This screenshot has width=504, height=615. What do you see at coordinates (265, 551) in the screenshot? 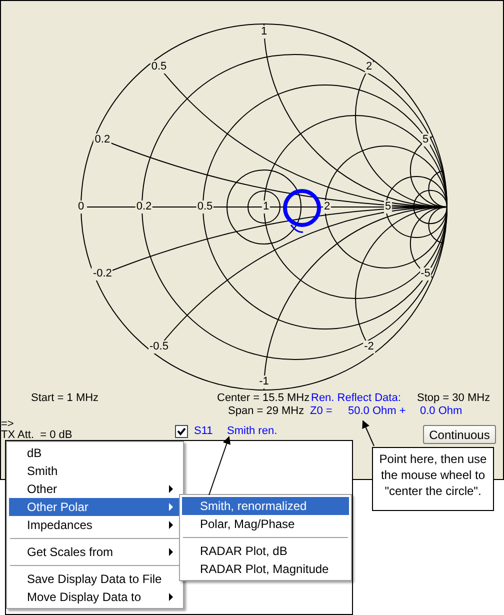
I see `menu-item: RADAR Plot, dB` at bounding box center [265, 551].